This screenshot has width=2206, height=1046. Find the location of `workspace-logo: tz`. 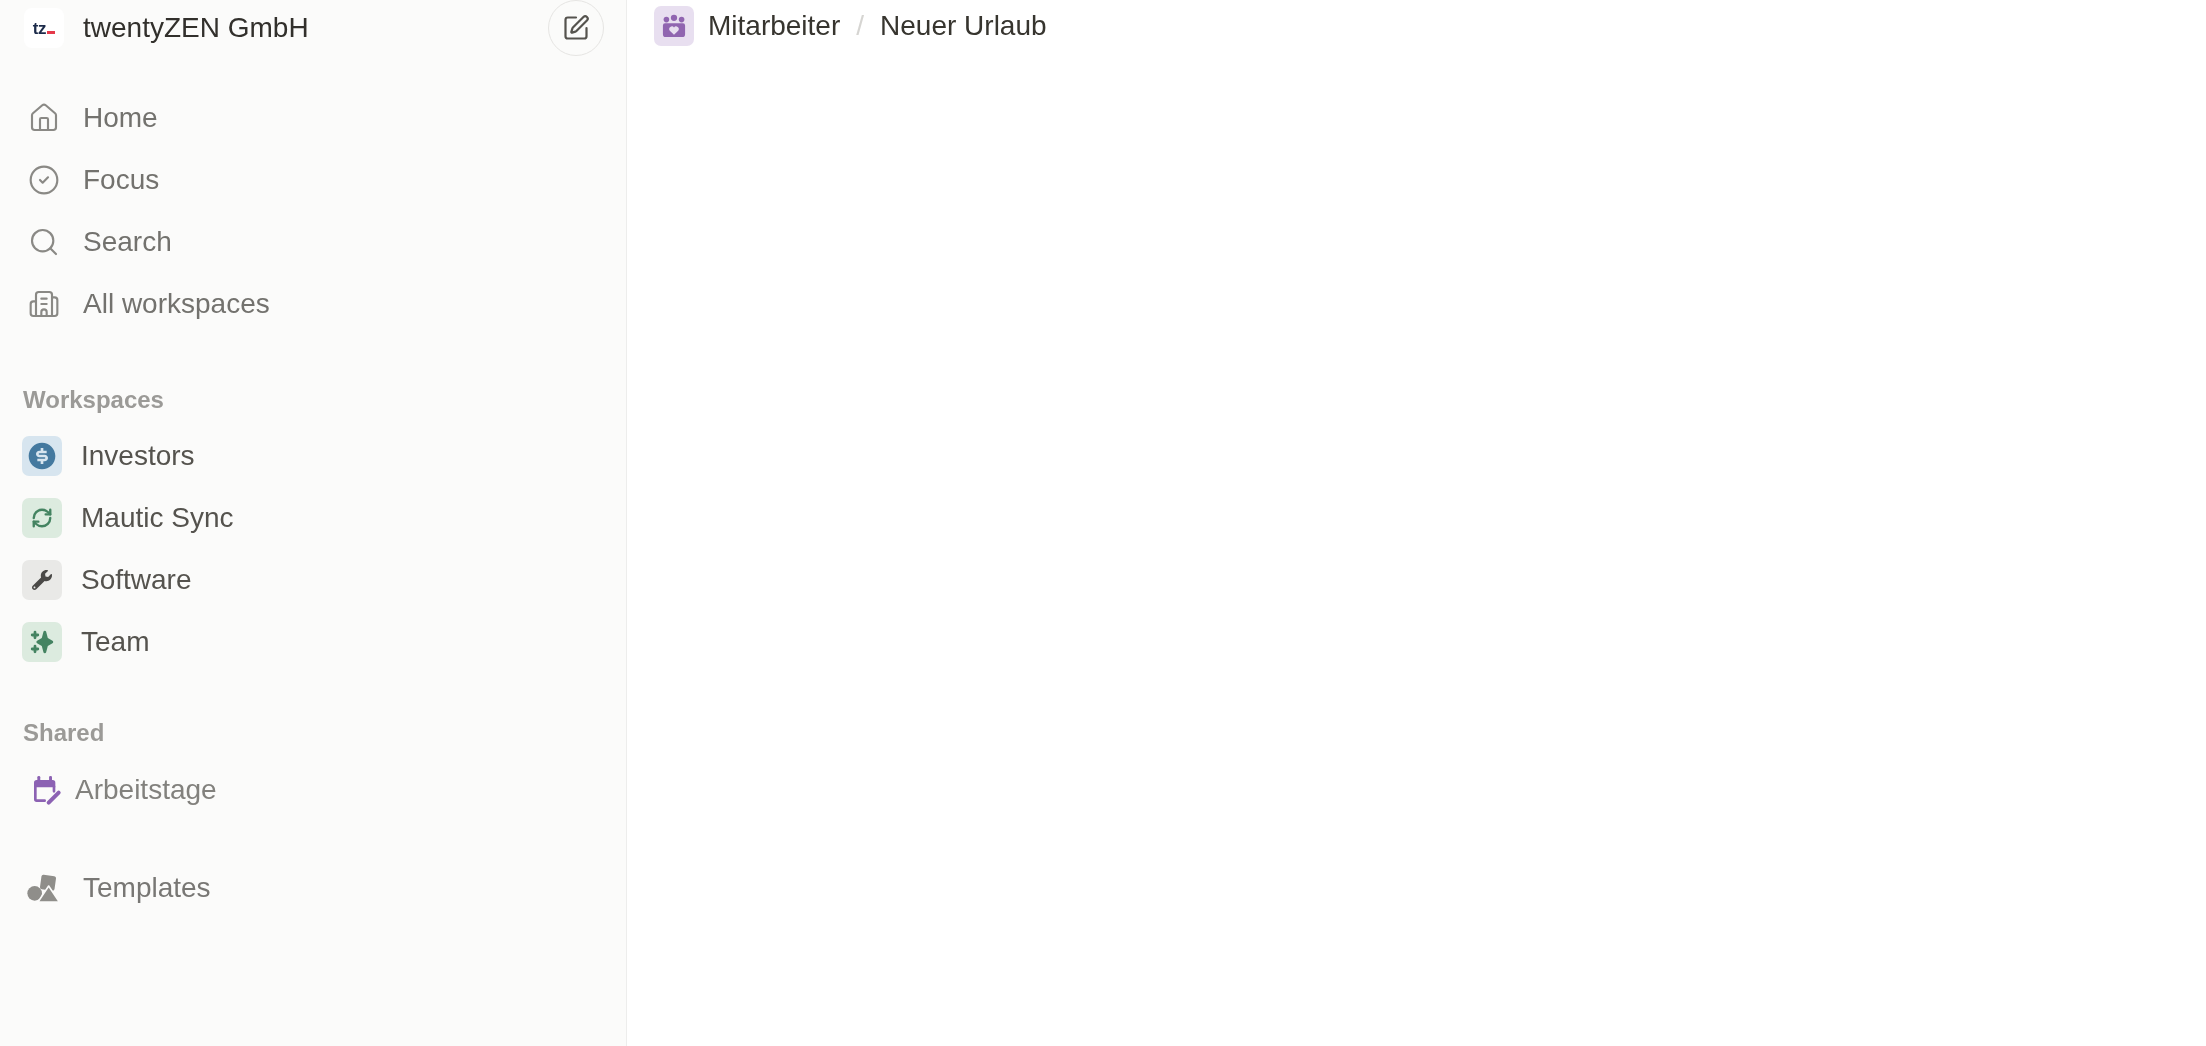

workspace-logo: tz is located at coordinates (44, 28).